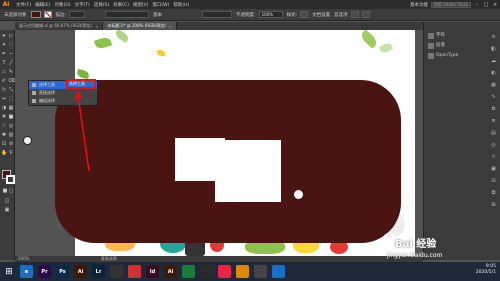  I want to click on menu-file: 文件(F), so click(23, 5).